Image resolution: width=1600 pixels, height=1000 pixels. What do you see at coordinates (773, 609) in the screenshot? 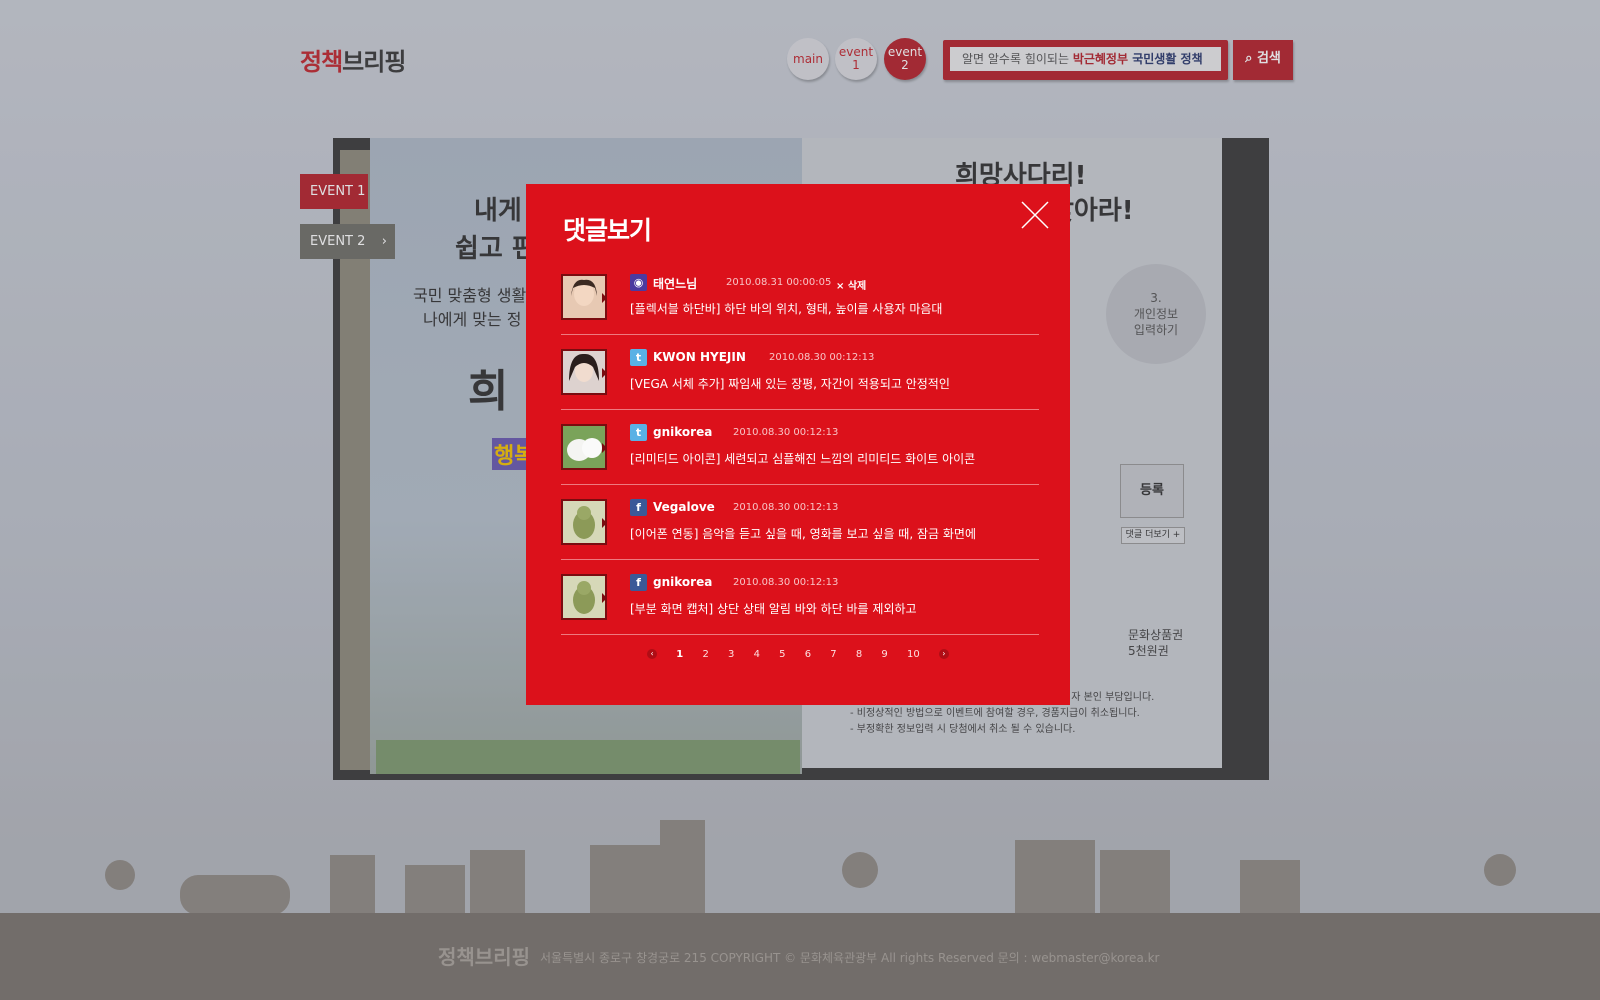
I see `comment-text: [부분 화면 캡처] 상단 상태 알림 바와 하단 바를 제외하고` at bounding box center [773, 609].